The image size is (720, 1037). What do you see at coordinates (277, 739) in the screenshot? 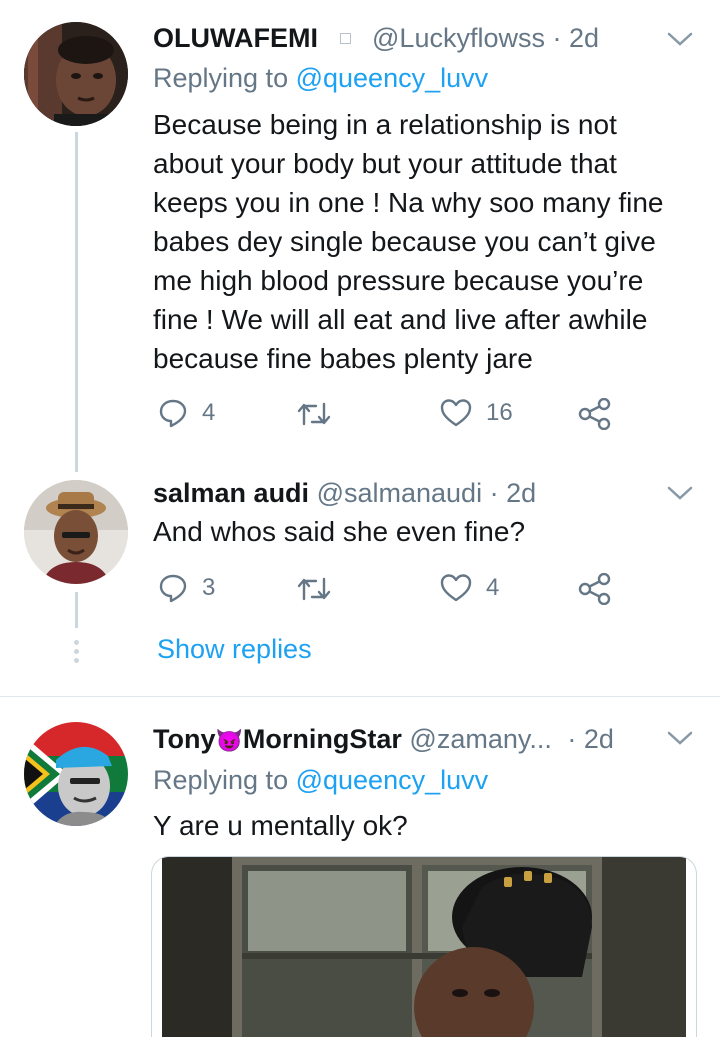
I see `display-name: Tony😈MorningStar` at bounding box center [277, 739].